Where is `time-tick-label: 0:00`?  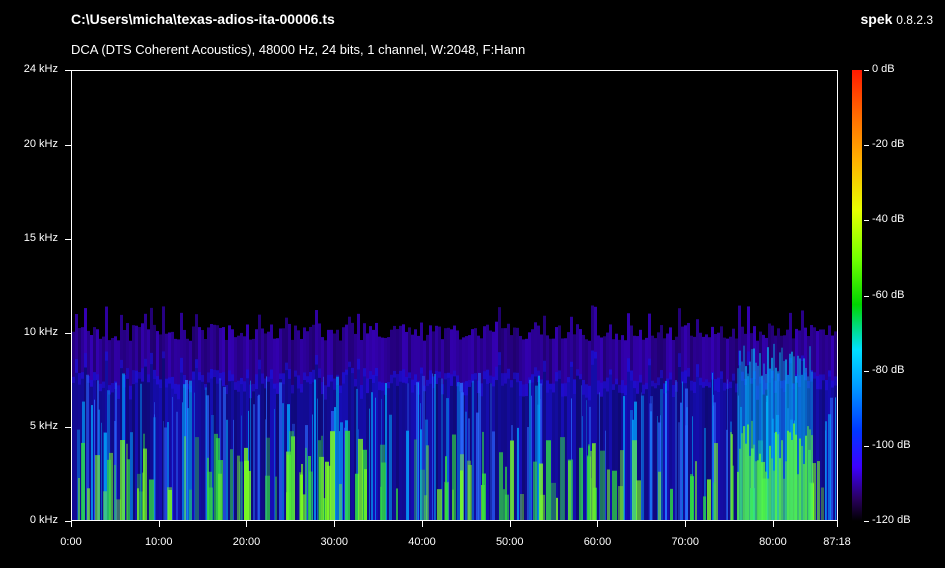 time-tick-label: 0:00 is located at coordinates (71, 542).